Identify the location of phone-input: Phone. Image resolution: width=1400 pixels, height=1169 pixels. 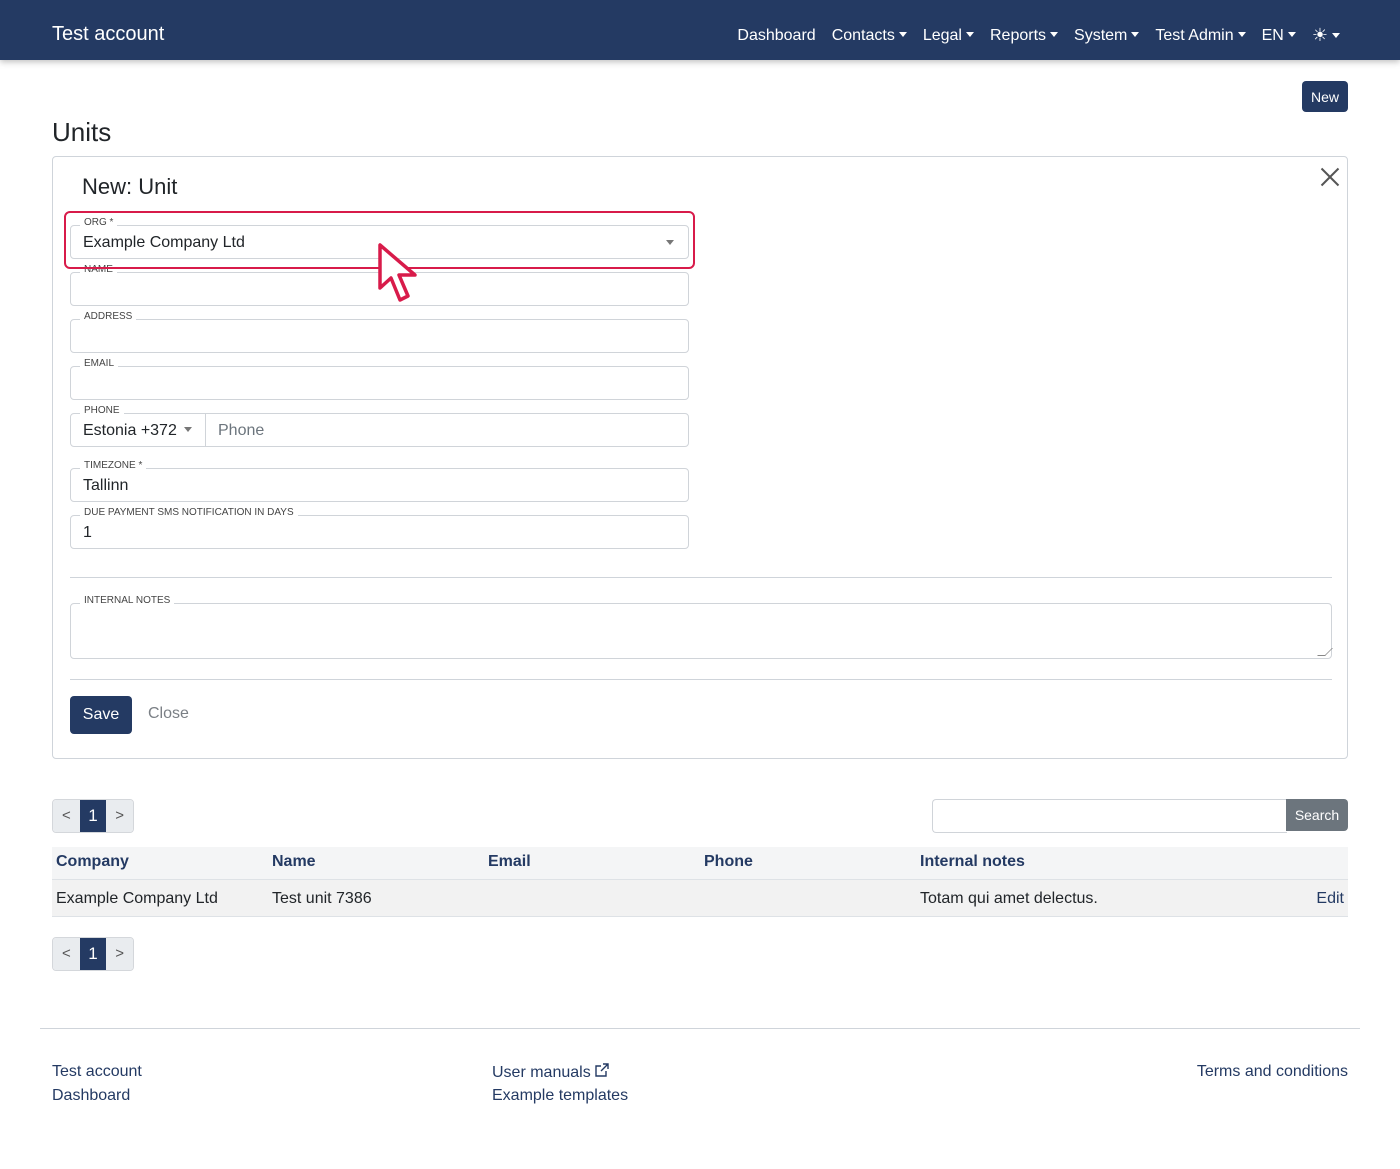
(241, 431).